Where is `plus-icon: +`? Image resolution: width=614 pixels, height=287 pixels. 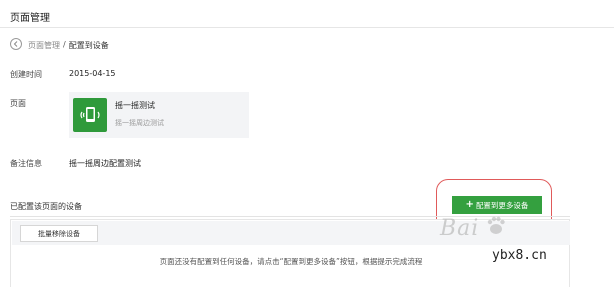 plus-icon: + is located at coordinates (469, 204).